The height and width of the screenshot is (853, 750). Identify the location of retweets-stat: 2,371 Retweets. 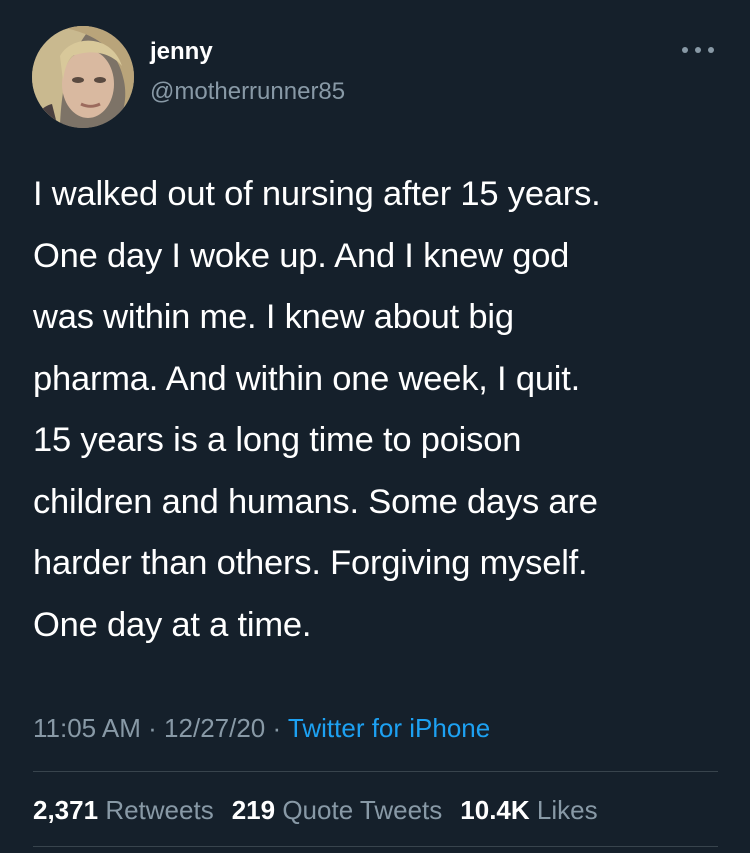
(123, 810).